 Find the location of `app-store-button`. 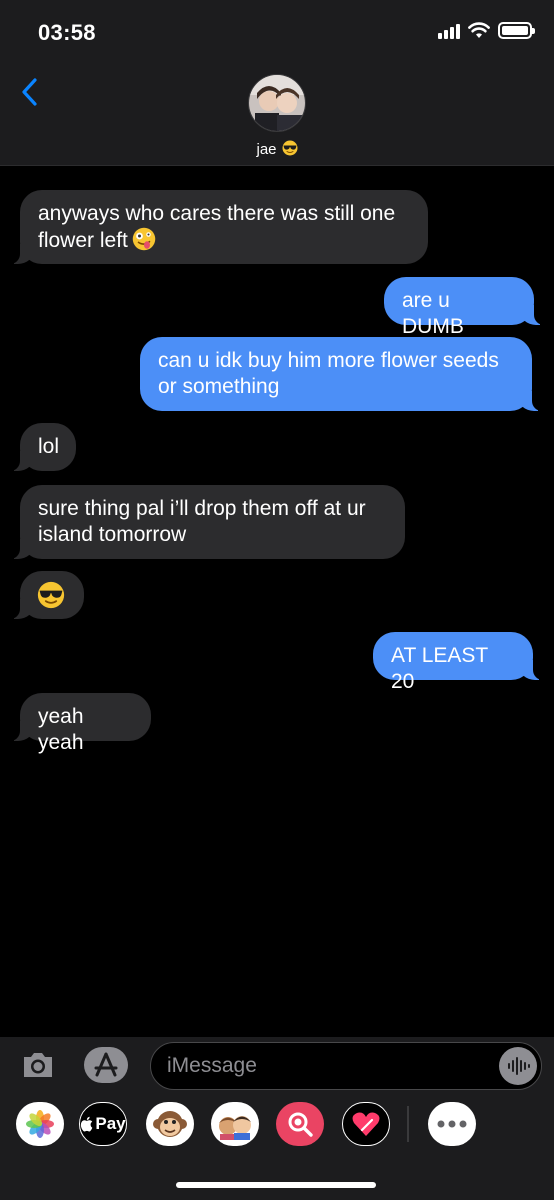

app-store-button is located at coordinates (106, 1065).